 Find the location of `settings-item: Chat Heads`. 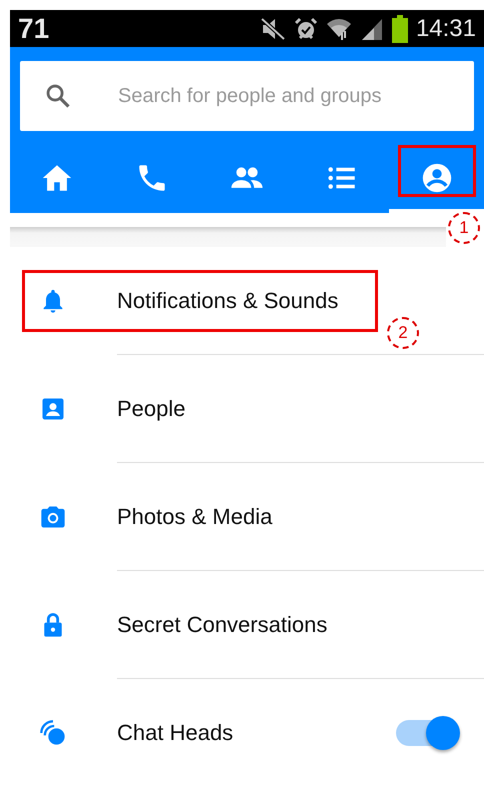

settings-item: Chat Heads is located at coordinates (256, 732).